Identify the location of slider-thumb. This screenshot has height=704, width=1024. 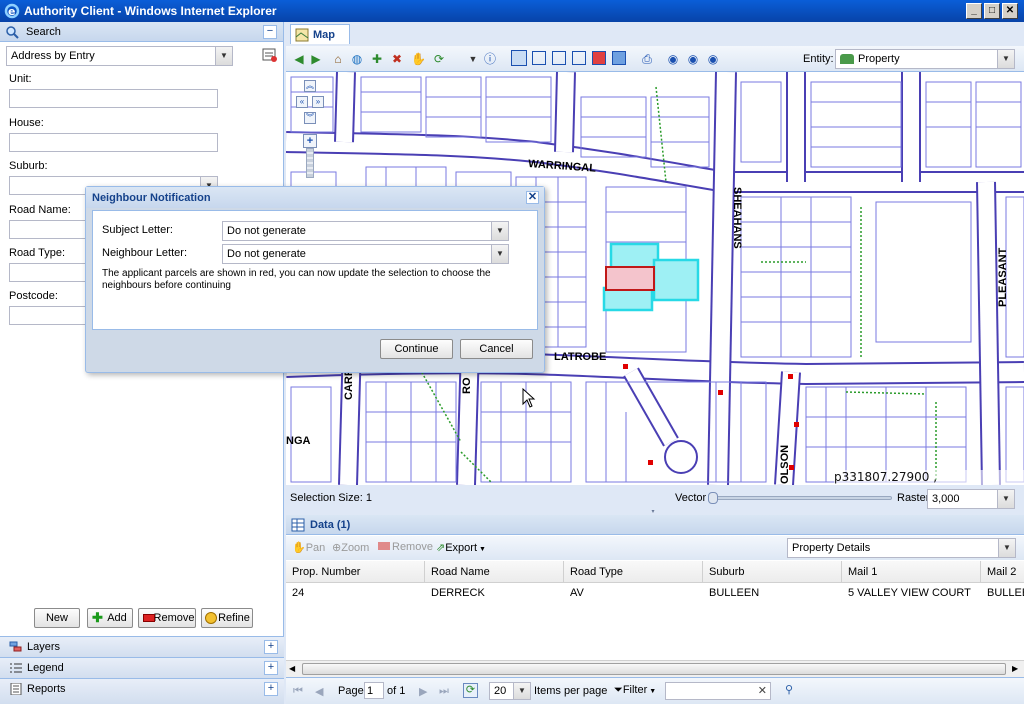
(713, 498).